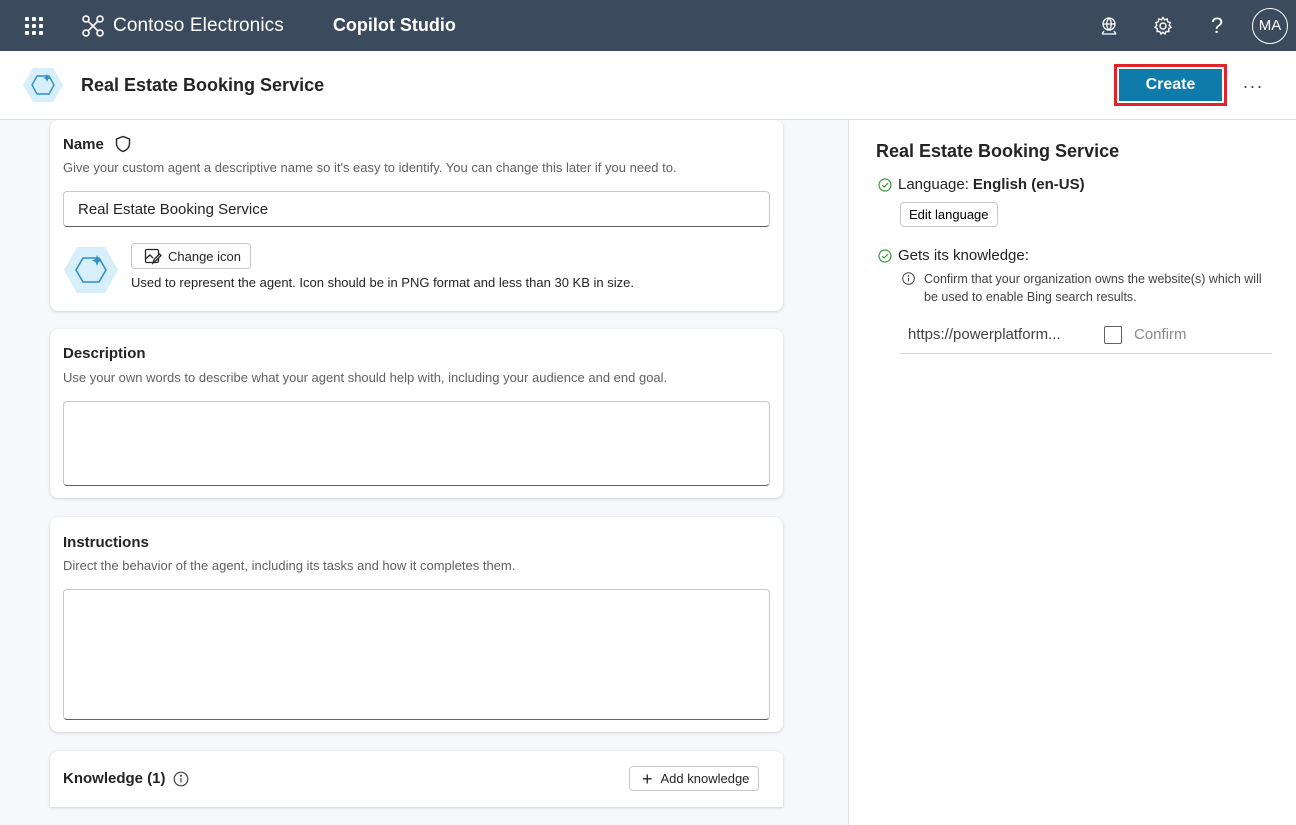 The height and width of the screenshot is (825, 1296). Describe the element at coordinates (33, 25) in the screenshot. I see `app-launcher-icon` at that location.